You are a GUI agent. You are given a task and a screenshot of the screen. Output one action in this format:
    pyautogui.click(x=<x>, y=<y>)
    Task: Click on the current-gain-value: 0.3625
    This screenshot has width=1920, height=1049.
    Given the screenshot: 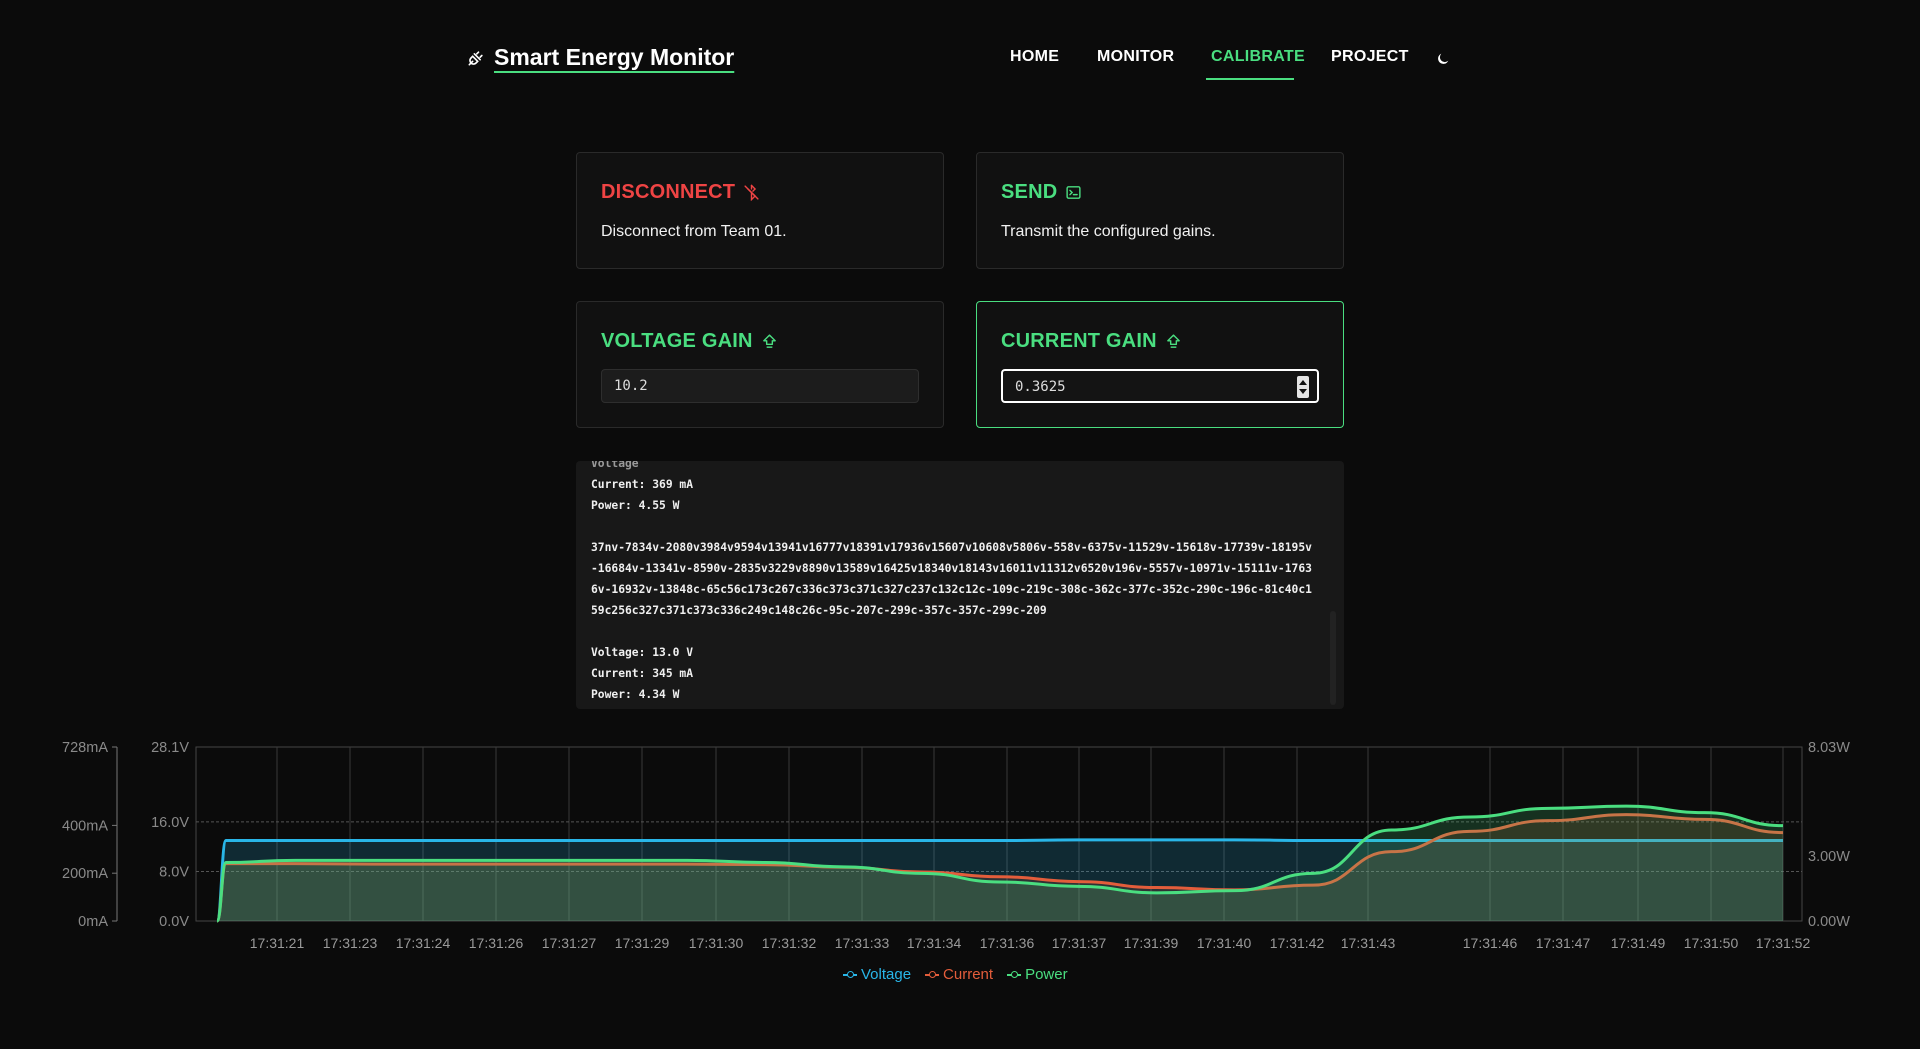 What is the action you would take?
    pyautogui.click(x=1040, y=387)
    